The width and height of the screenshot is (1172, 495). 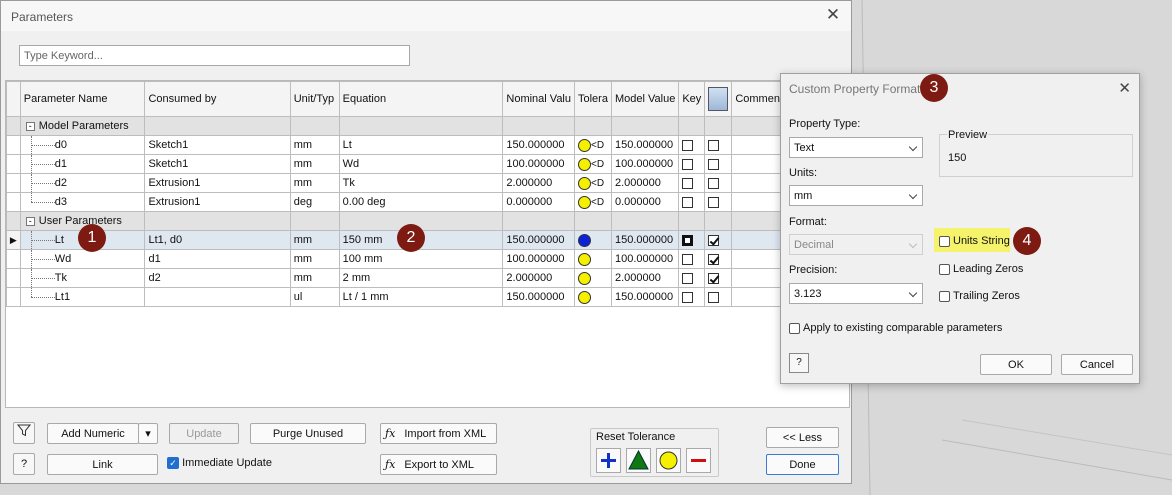 I want to click on group-model-parameters: - Model Parameters, so click(x=82, y=126).